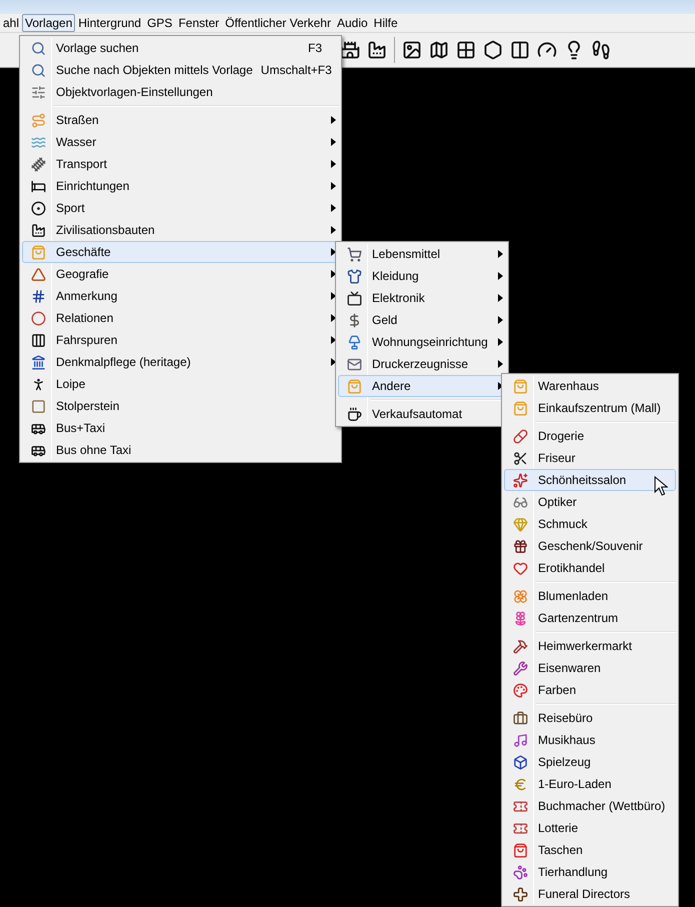 This screenshot has width=695, height=907. I want to click on menu-item: Zivilisationsbauten, so click(180, 230).